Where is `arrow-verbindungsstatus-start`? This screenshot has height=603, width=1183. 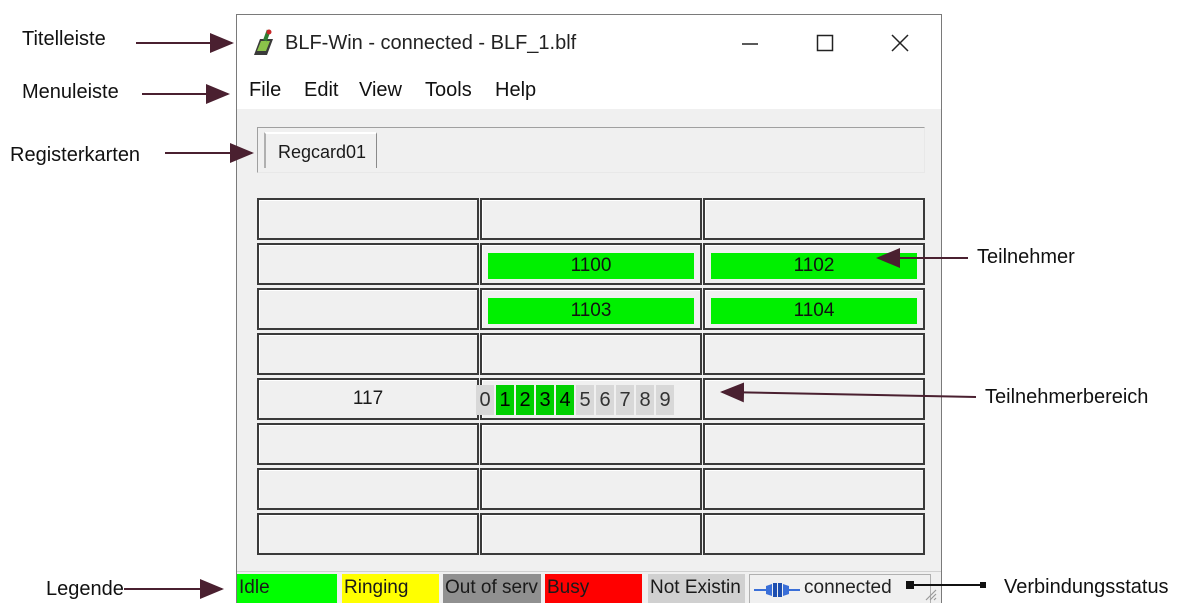
arrow-verbindungsstatus-start is located at coordinates (983, 585).